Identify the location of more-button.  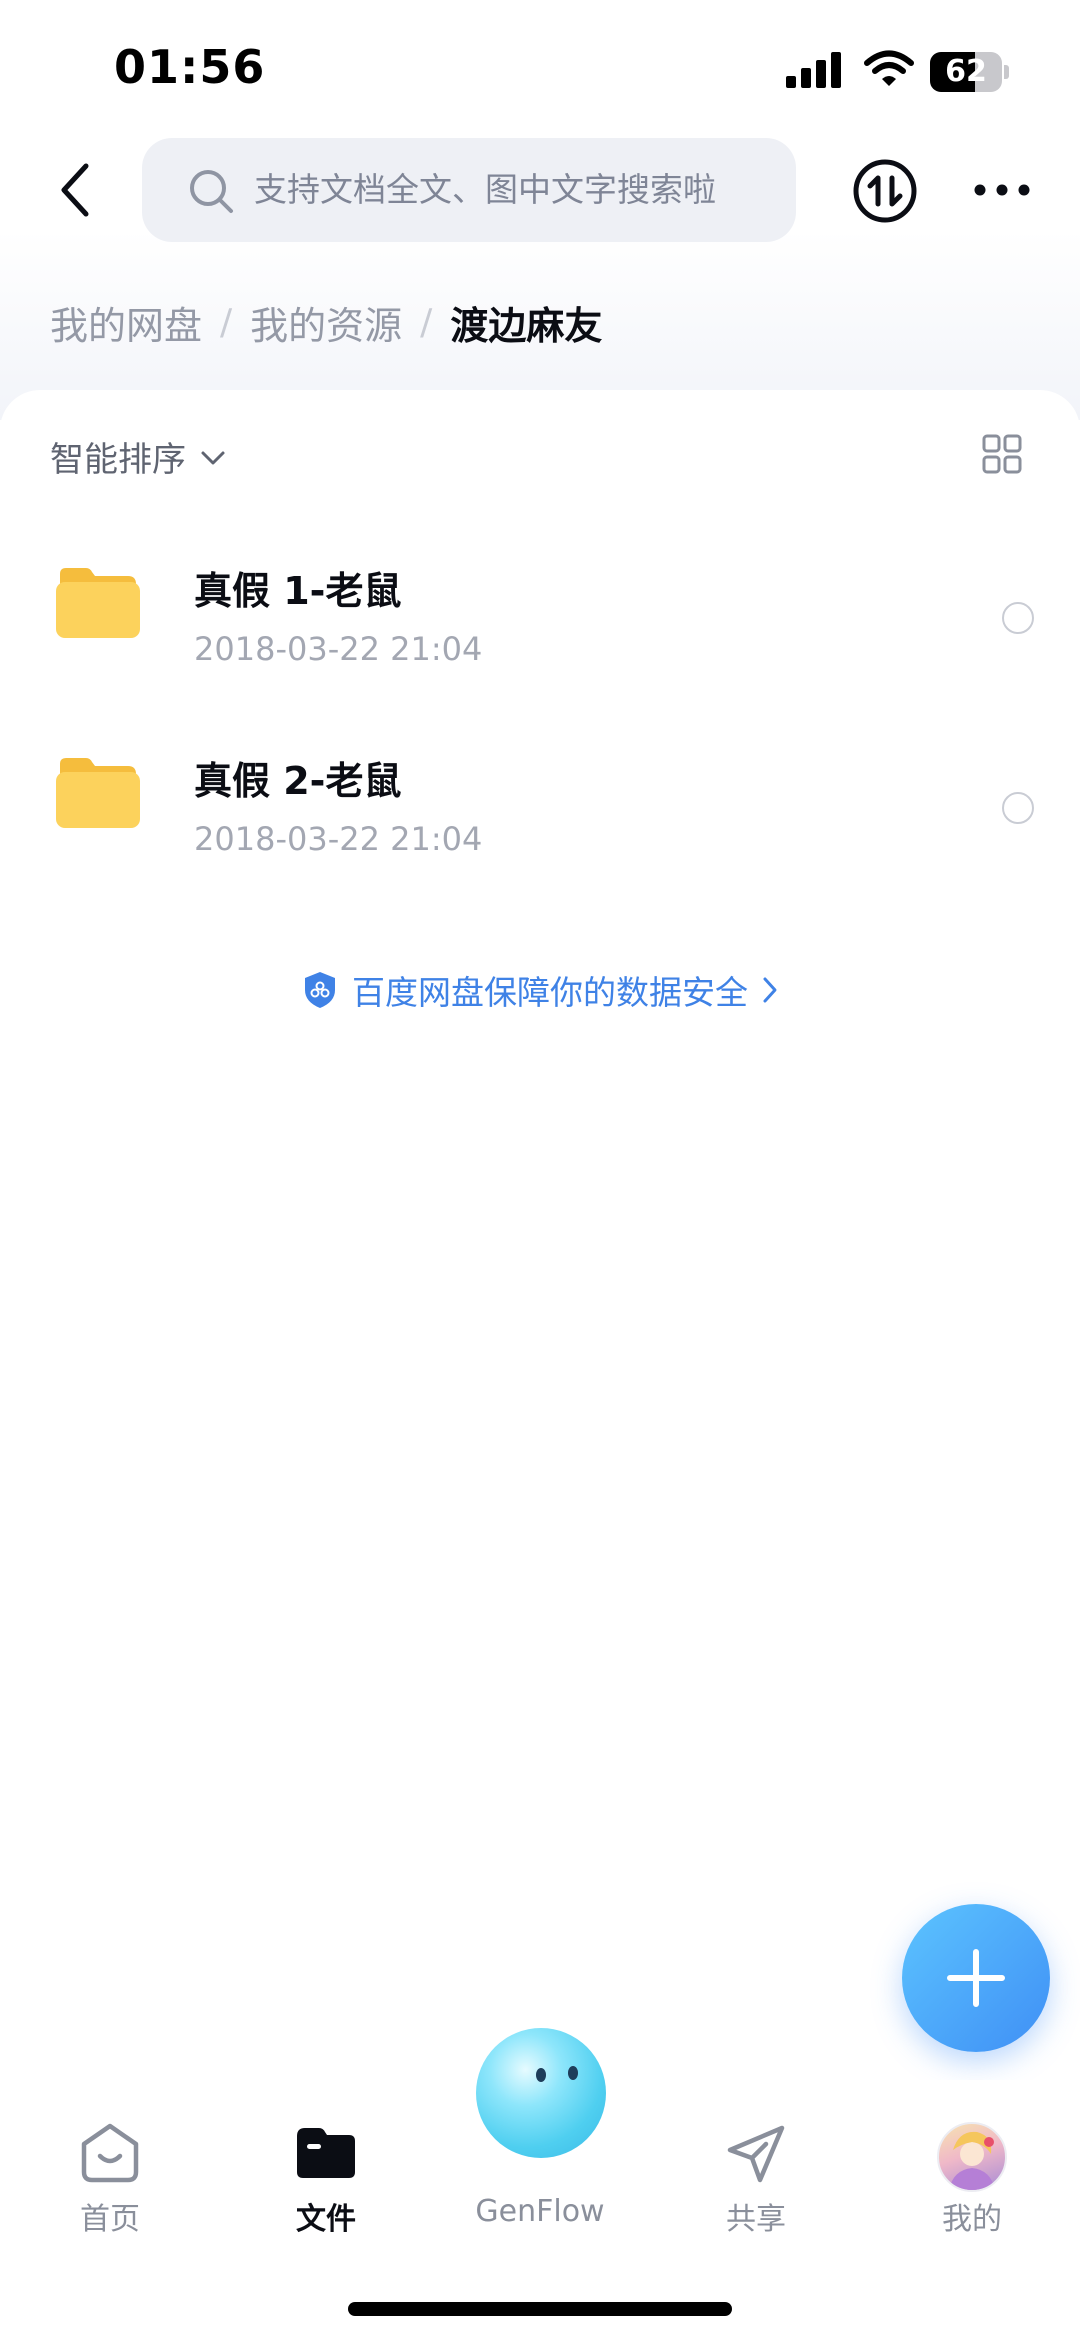
(1002, 190).